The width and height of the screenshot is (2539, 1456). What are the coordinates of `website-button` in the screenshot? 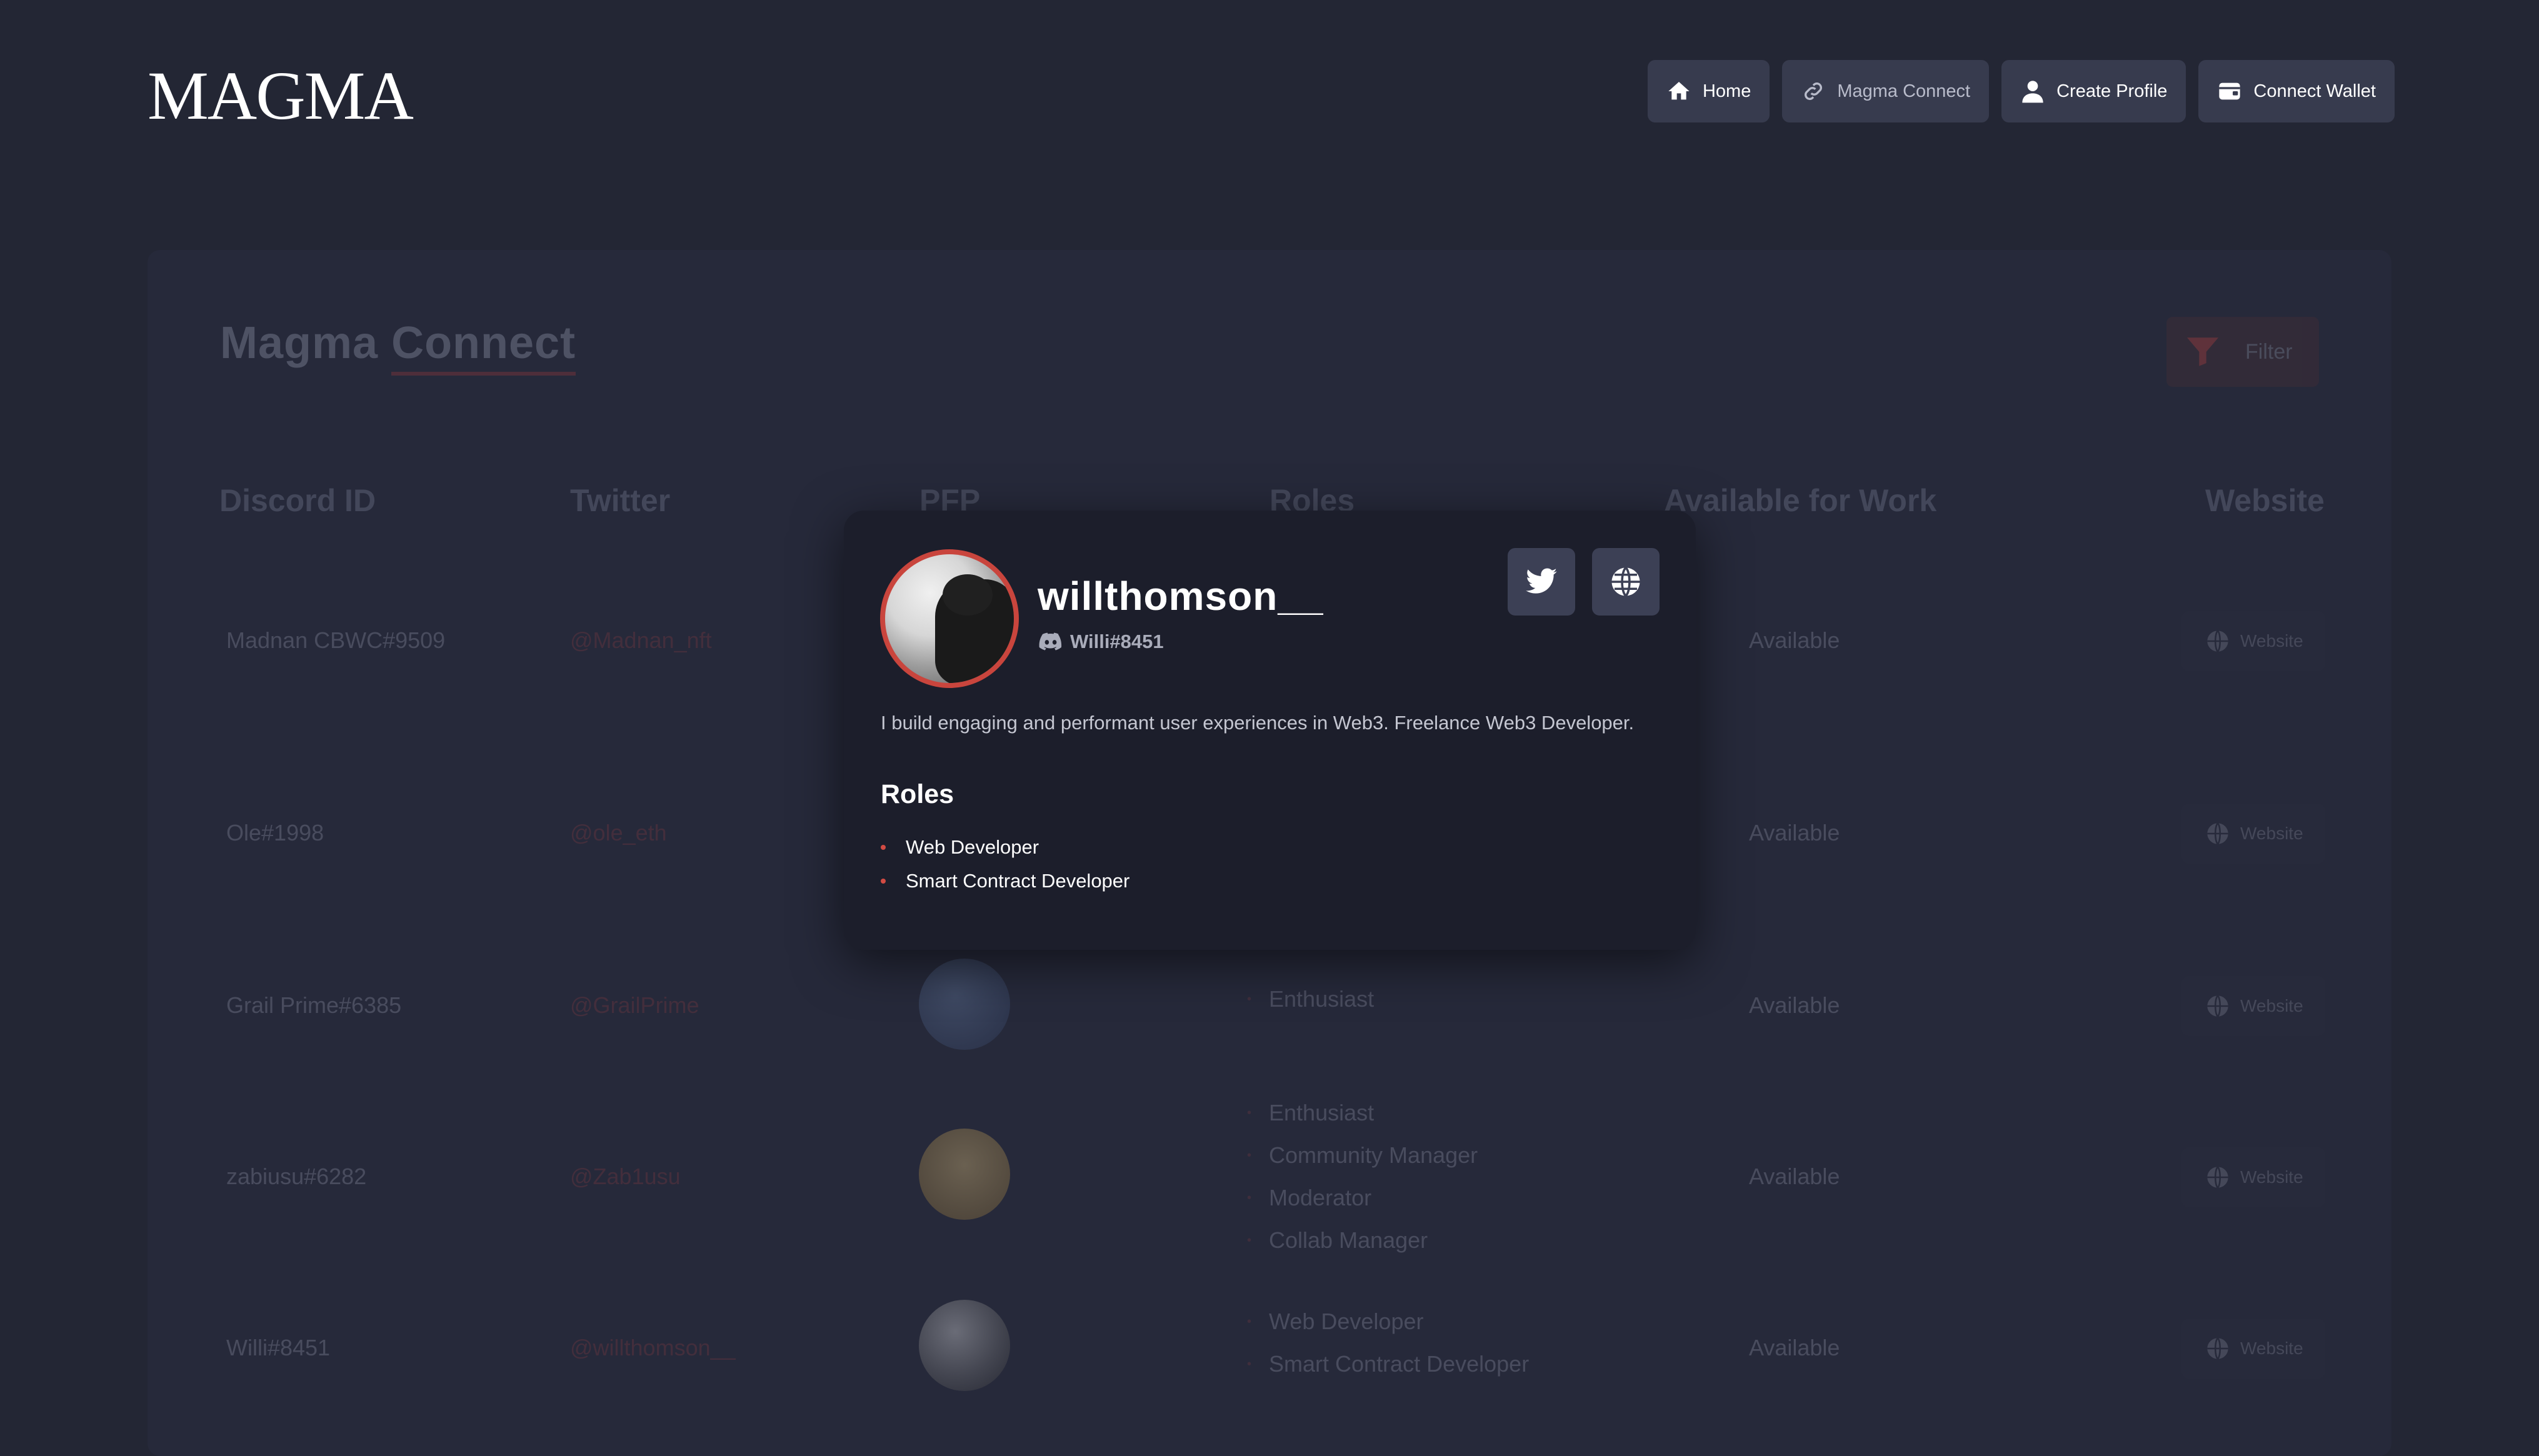 It's located at (1626, 582).